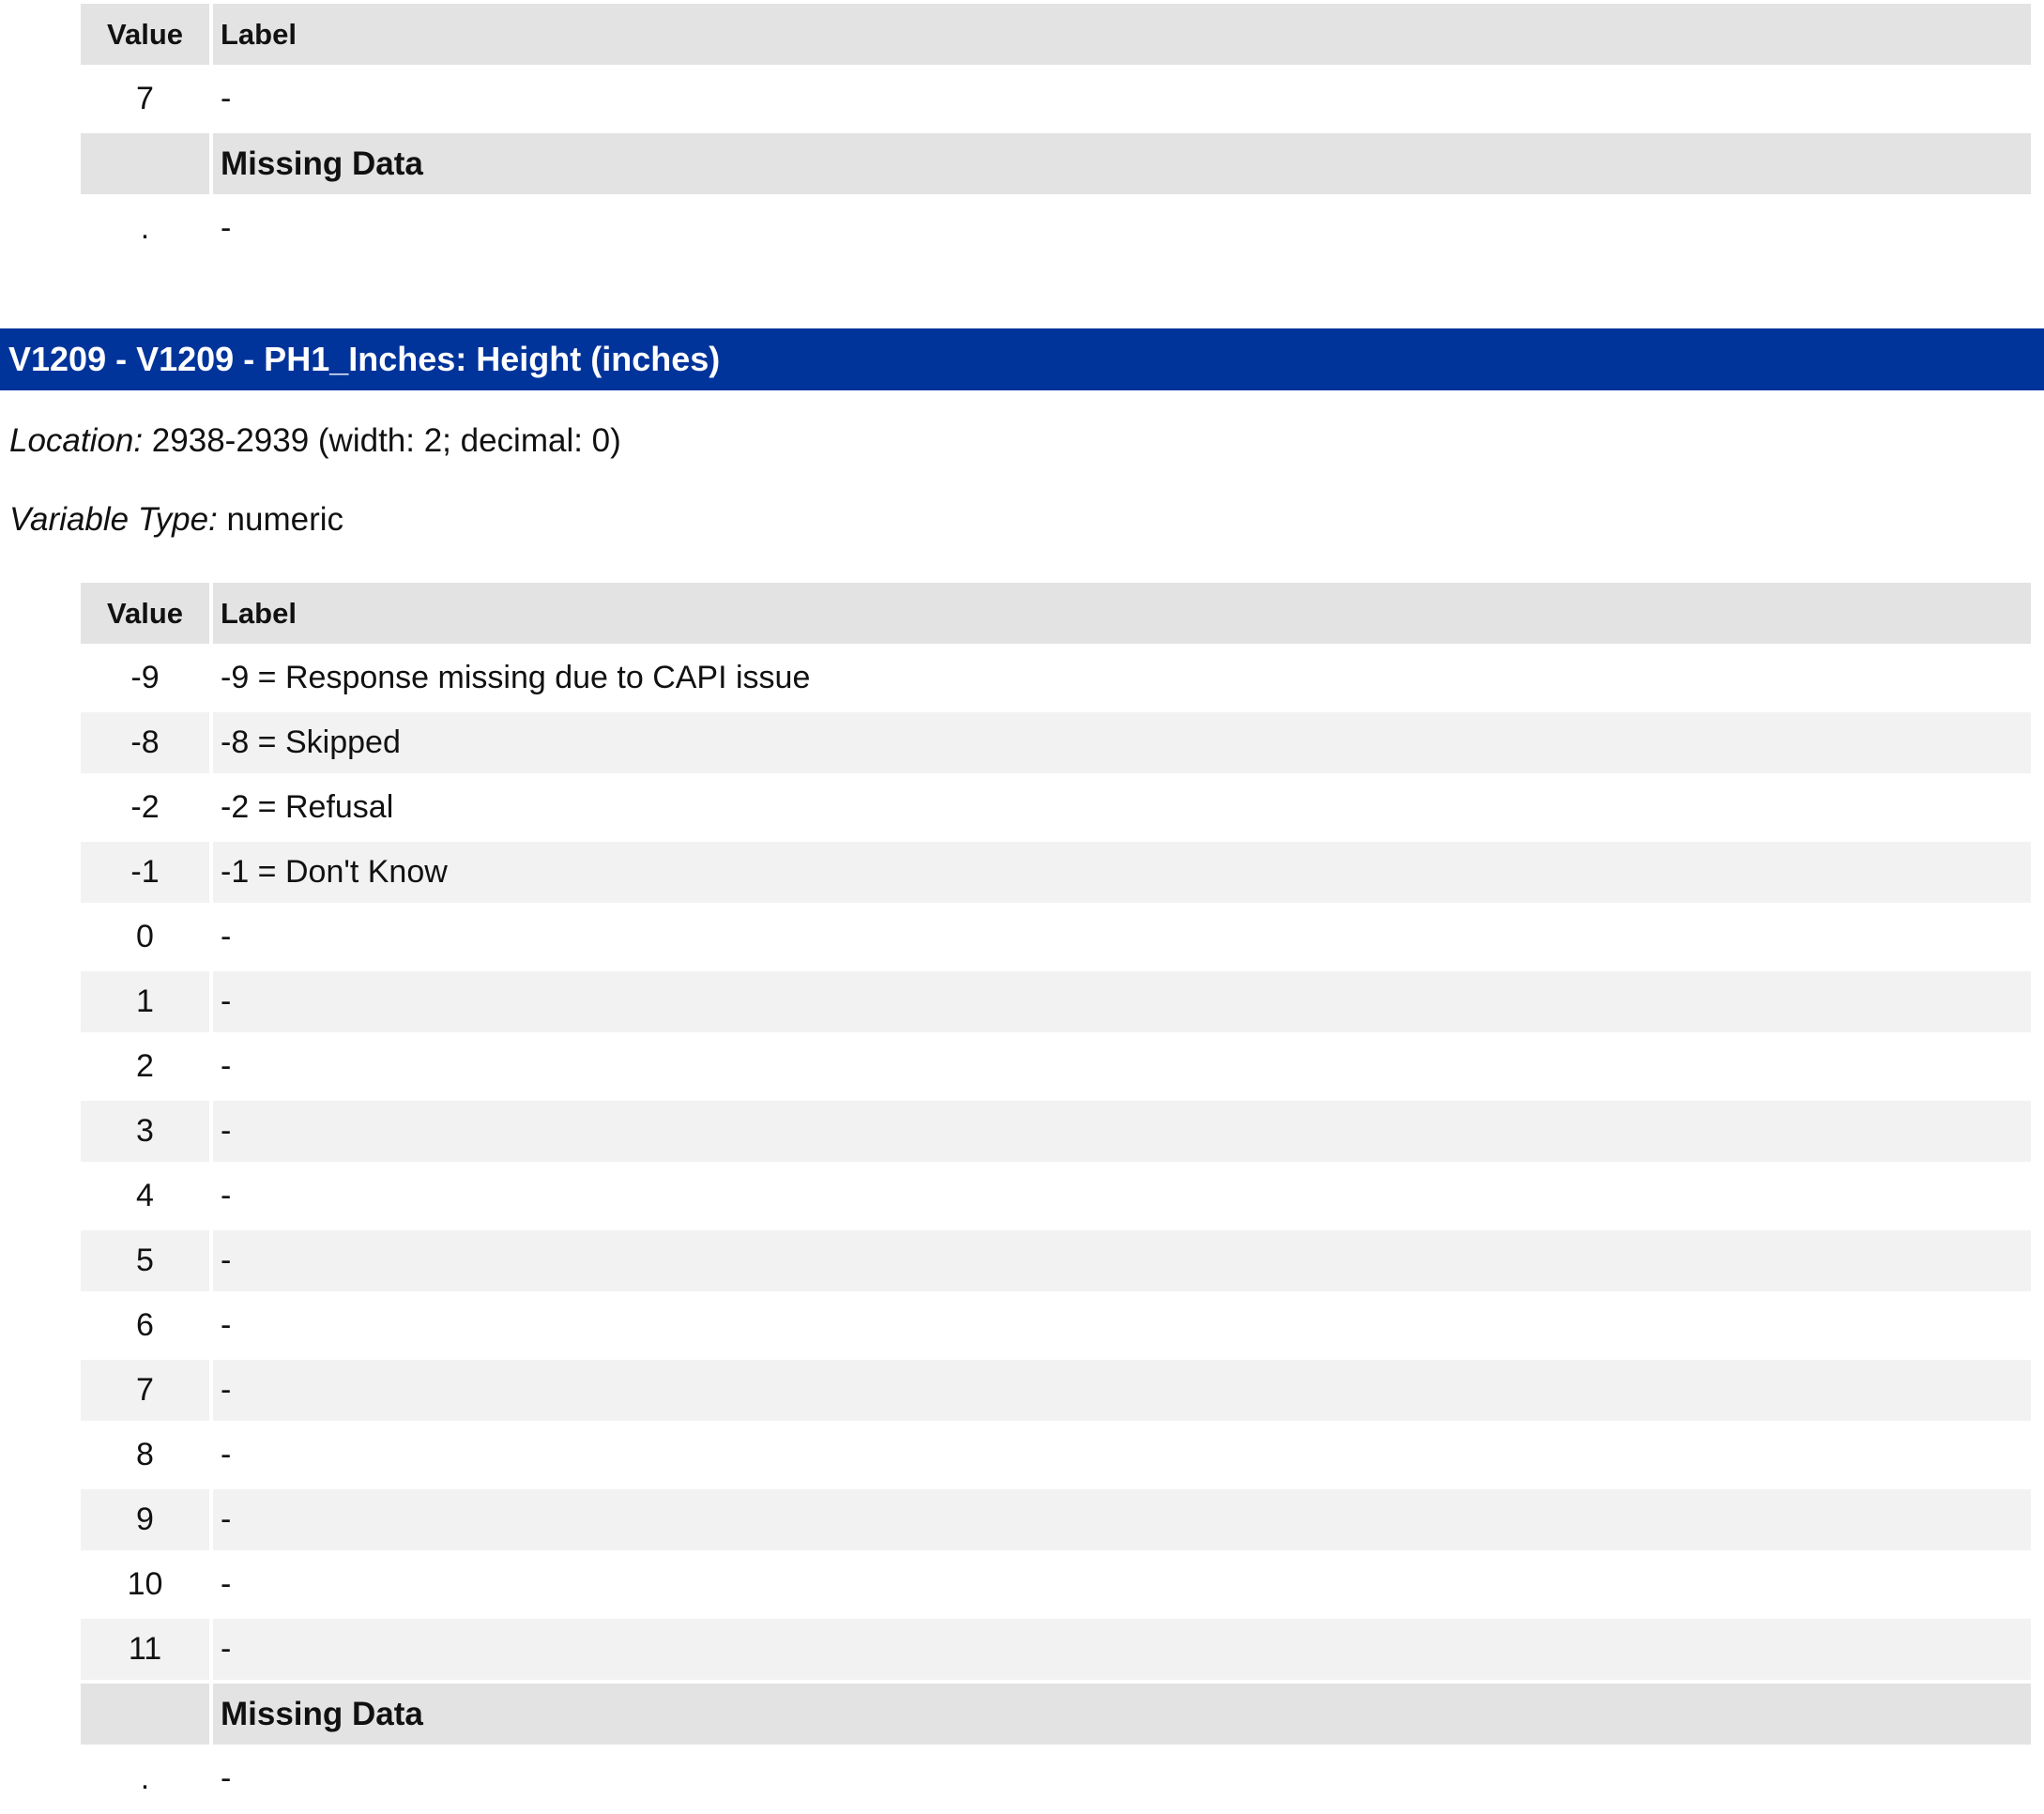 This screenshot has width=2044, height=1814. I want to click on value-label-table-top: Value Label 7 - Missing Data . -, so click(1056, 132).